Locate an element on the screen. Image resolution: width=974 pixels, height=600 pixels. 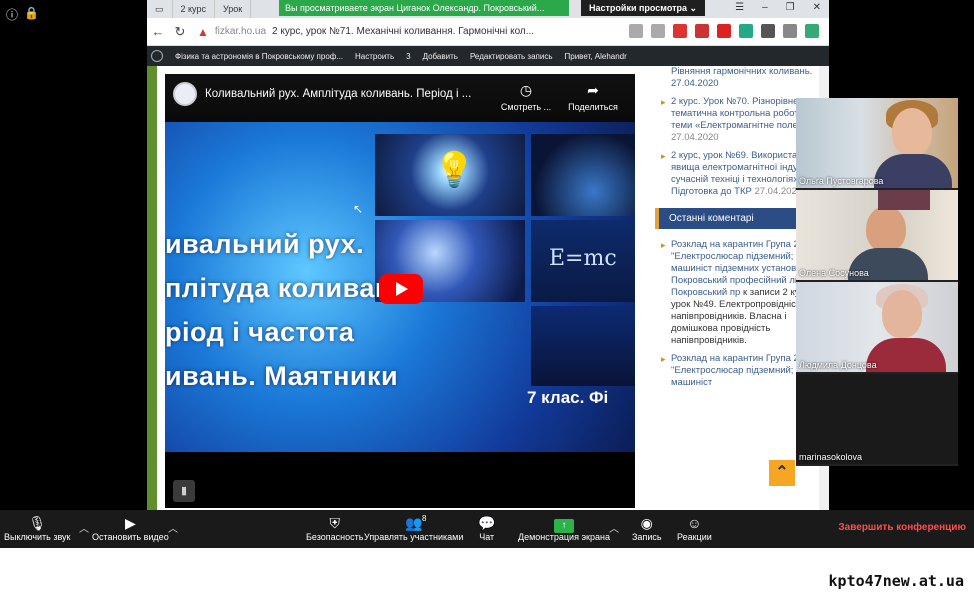
url-host: fizkar.ho.ua is located at coordinates (240, 31).